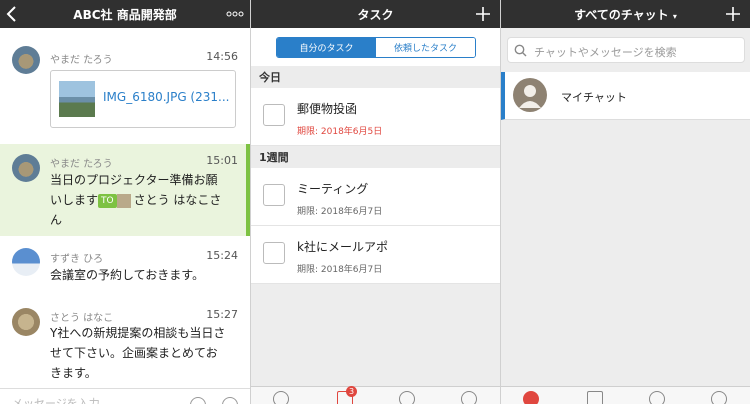 This screenshot has height=404, width=750. I want to click on task-title-text: k社にメールアポ, so click(342, 247).